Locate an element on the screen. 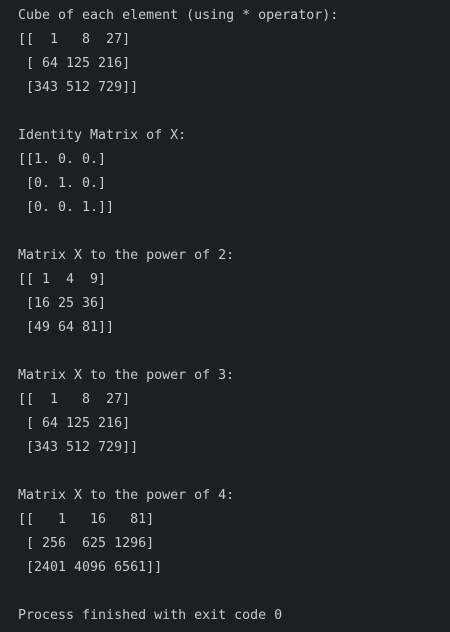 Image resolution: width=450 pixels, height=632 pixels. output-line: [[ 1 16 81] is located at coordinates (86, 519).